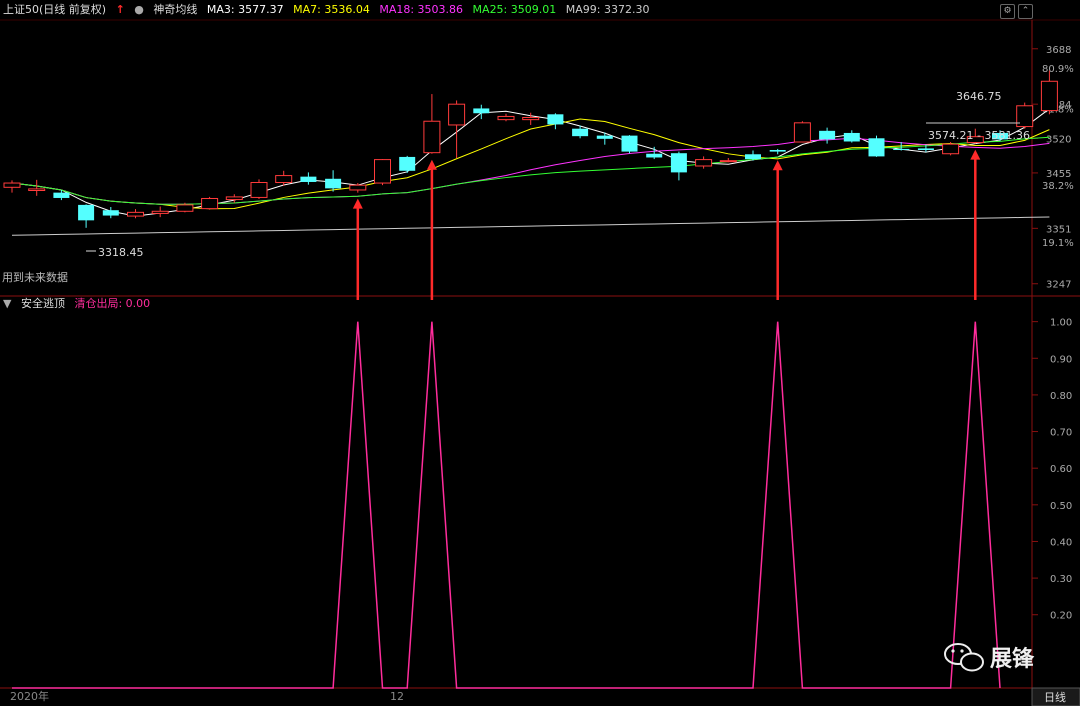 The image size is (1080, 706). What do you see at coordinates (979, 96) in the screenshot?
I see `high-price-label: 3646.75` at bounding box center [979, 96].